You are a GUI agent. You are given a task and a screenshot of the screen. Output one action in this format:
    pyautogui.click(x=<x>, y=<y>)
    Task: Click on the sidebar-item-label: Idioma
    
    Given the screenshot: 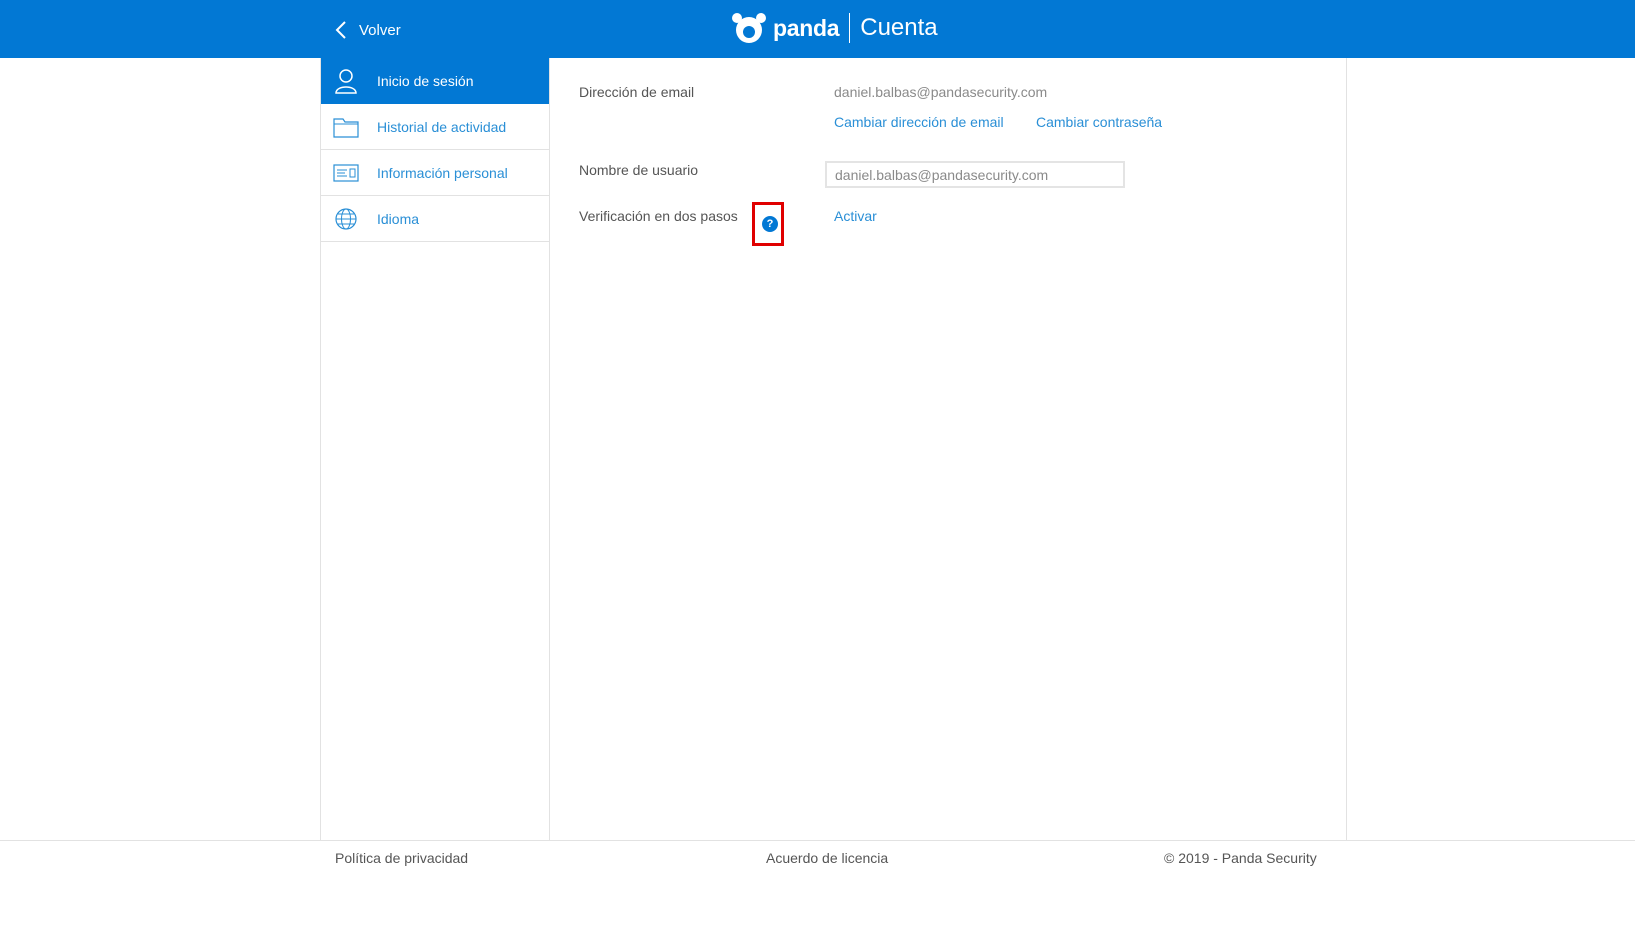 What is the action you would take?
    pyautogui.click(x=398, y=218)
    